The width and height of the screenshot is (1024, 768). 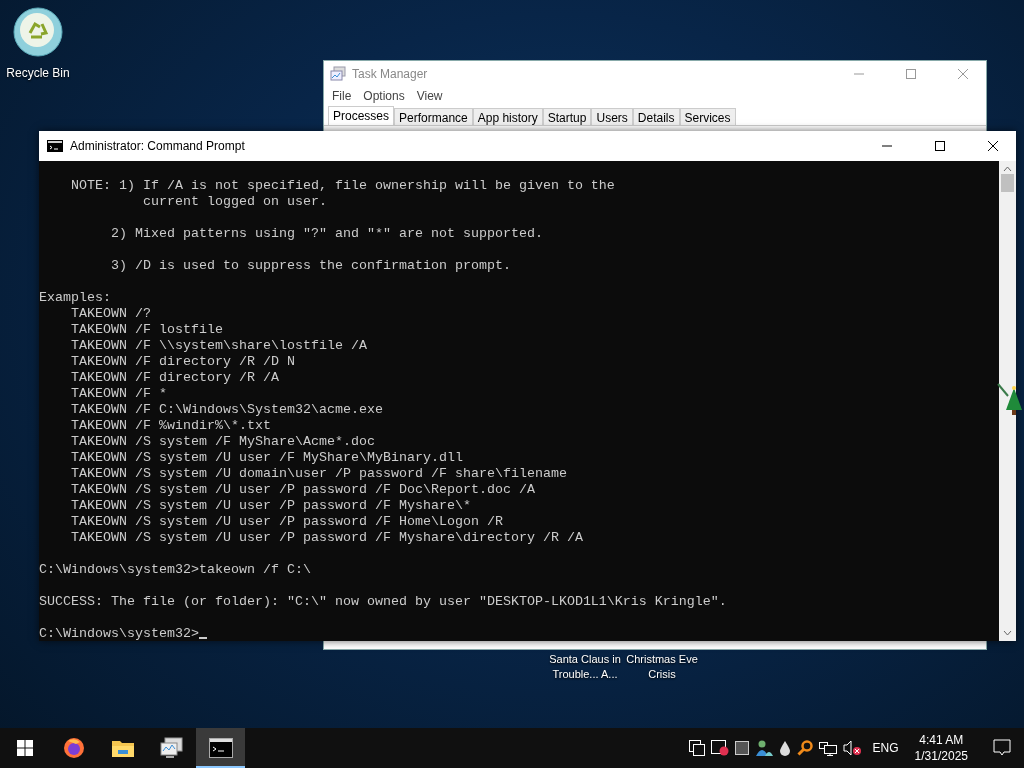 What do you see at coordinates (123, 634) in the screenshot?
I see `console-line: C:\Windows\system32>` at bounding box center [123, 634].